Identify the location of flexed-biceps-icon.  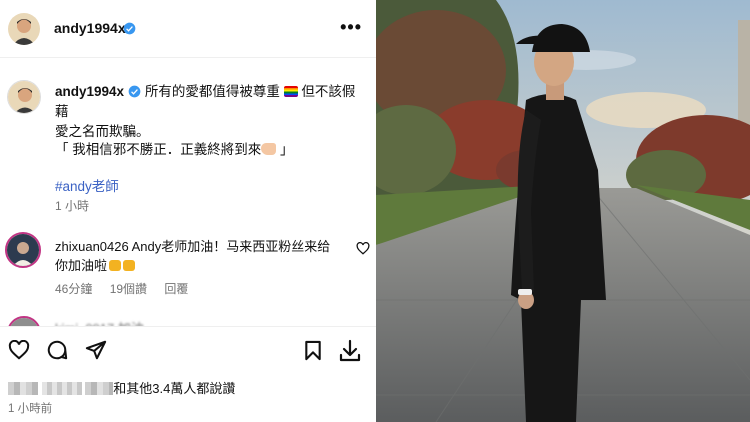
(269, 149).